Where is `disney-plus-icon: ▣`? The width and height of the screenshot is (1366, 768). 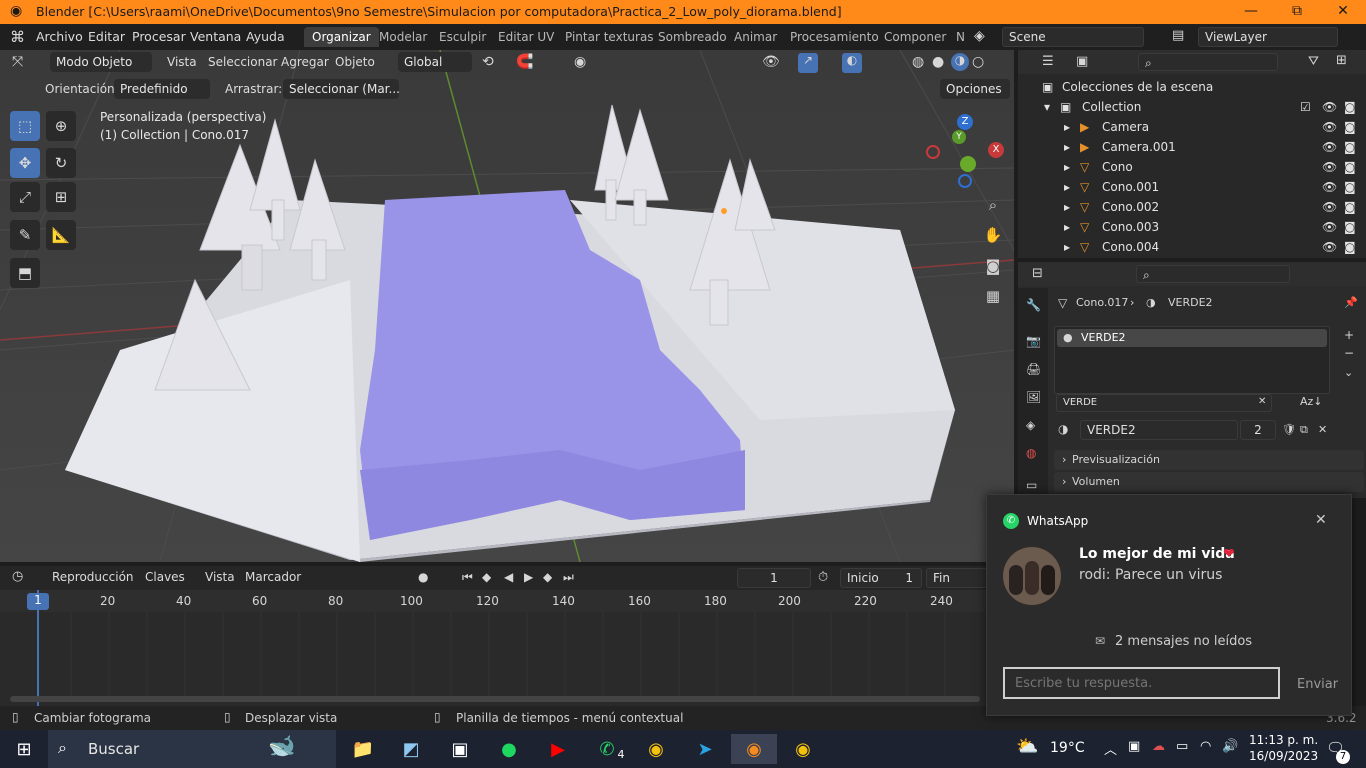 disney-plus-icon: ▣ is located at coordinates (460, 749).